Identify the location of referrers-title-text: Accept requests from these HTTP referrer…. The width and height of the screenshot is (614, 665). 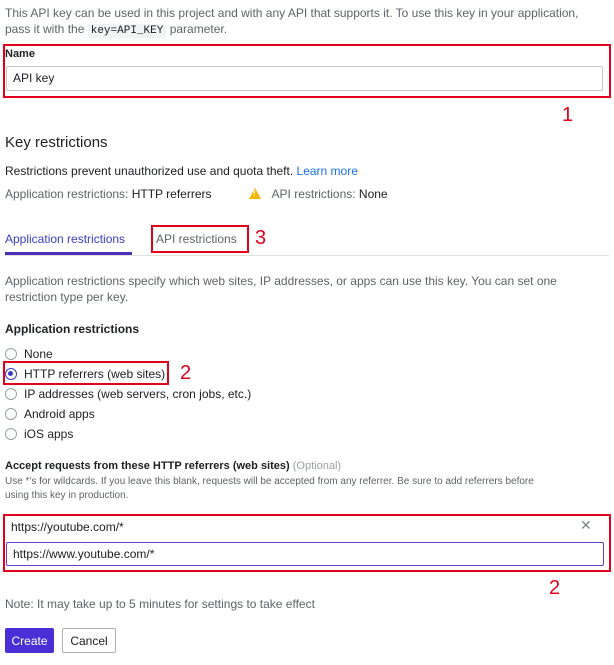
(147, 466).